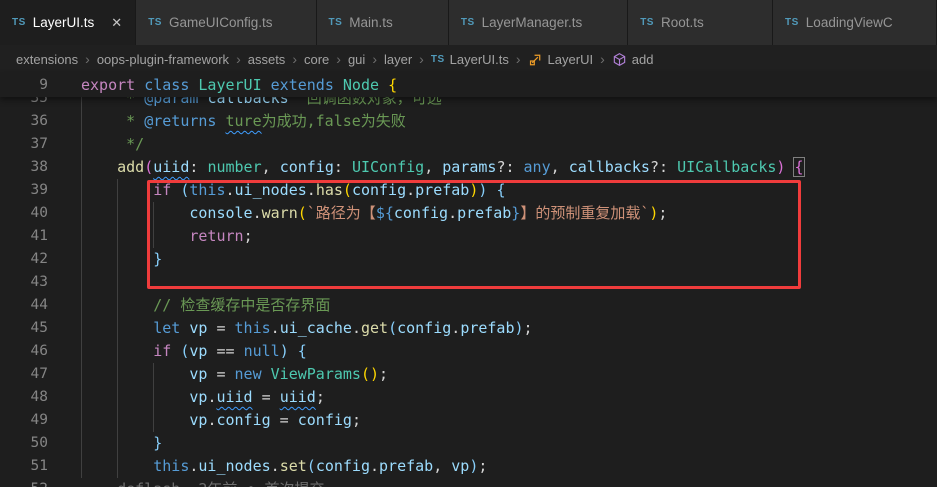 The width and height of the screenshot is (937, 487). What do you see at coordinates (24, 466) in the screenshot?
I see `line-number: 51` at bounding box center [24, 466].